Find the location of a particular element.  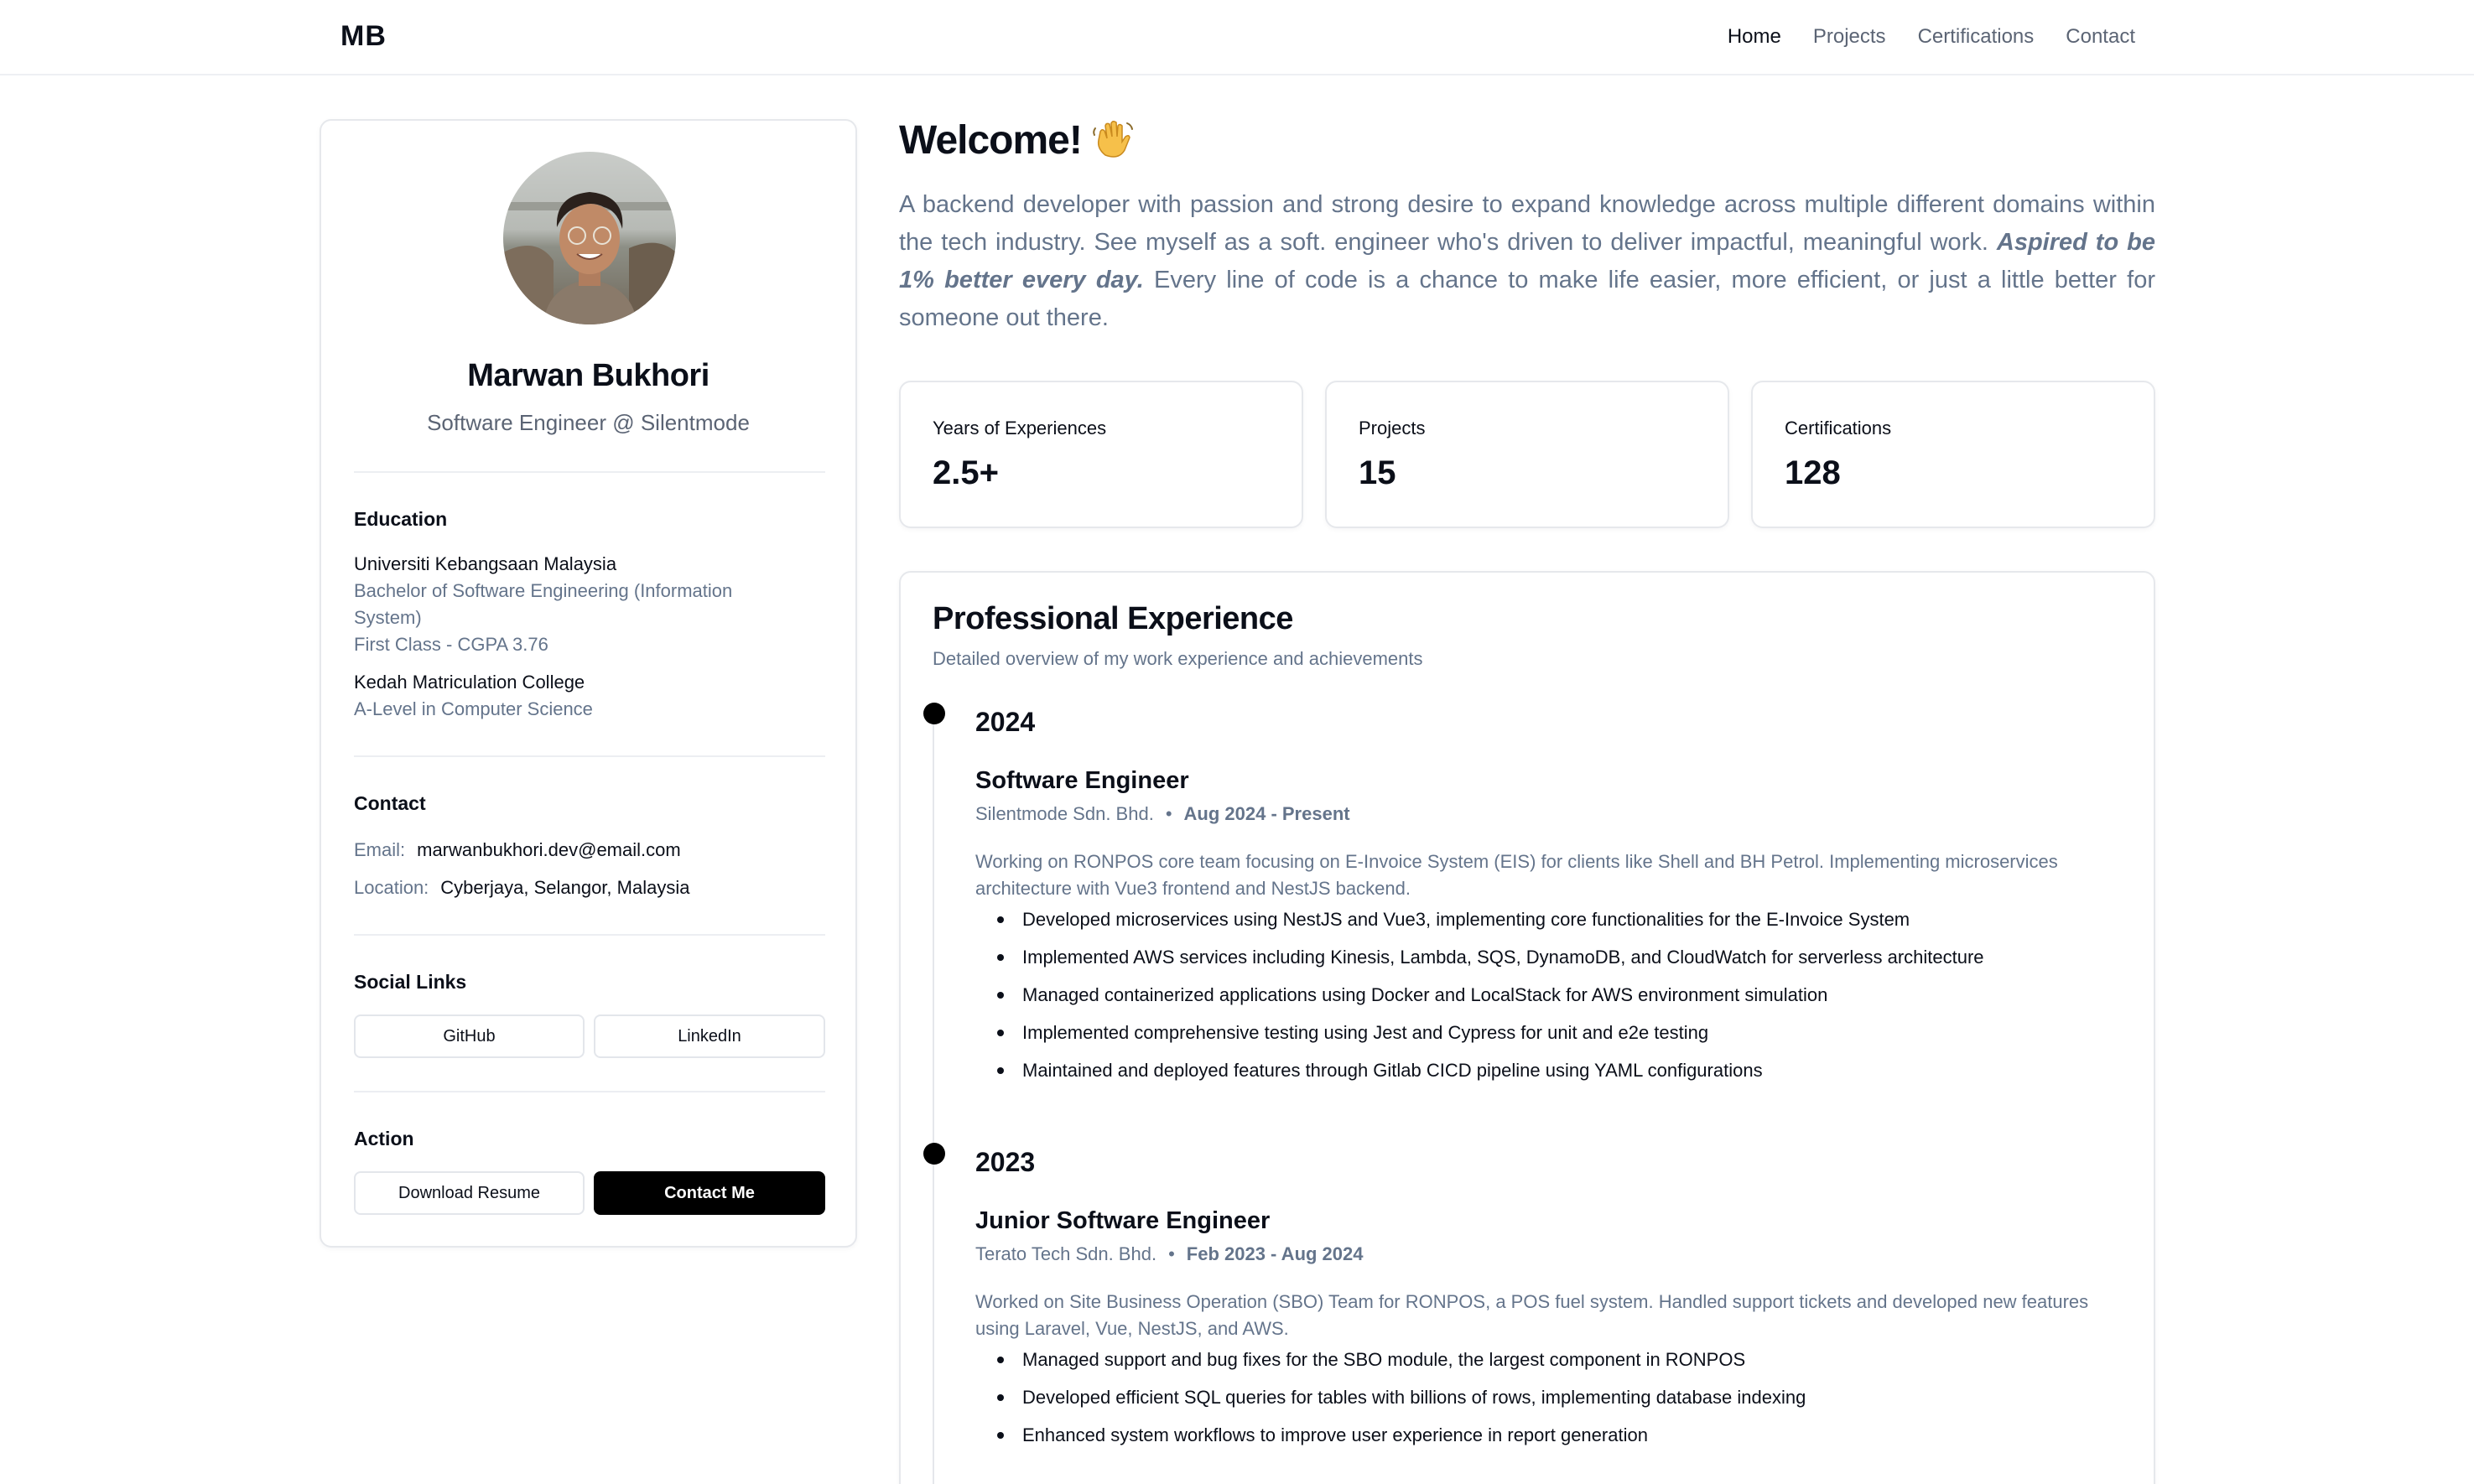

education-program-ukm-cont: System) is located at coordinates (388, 617).